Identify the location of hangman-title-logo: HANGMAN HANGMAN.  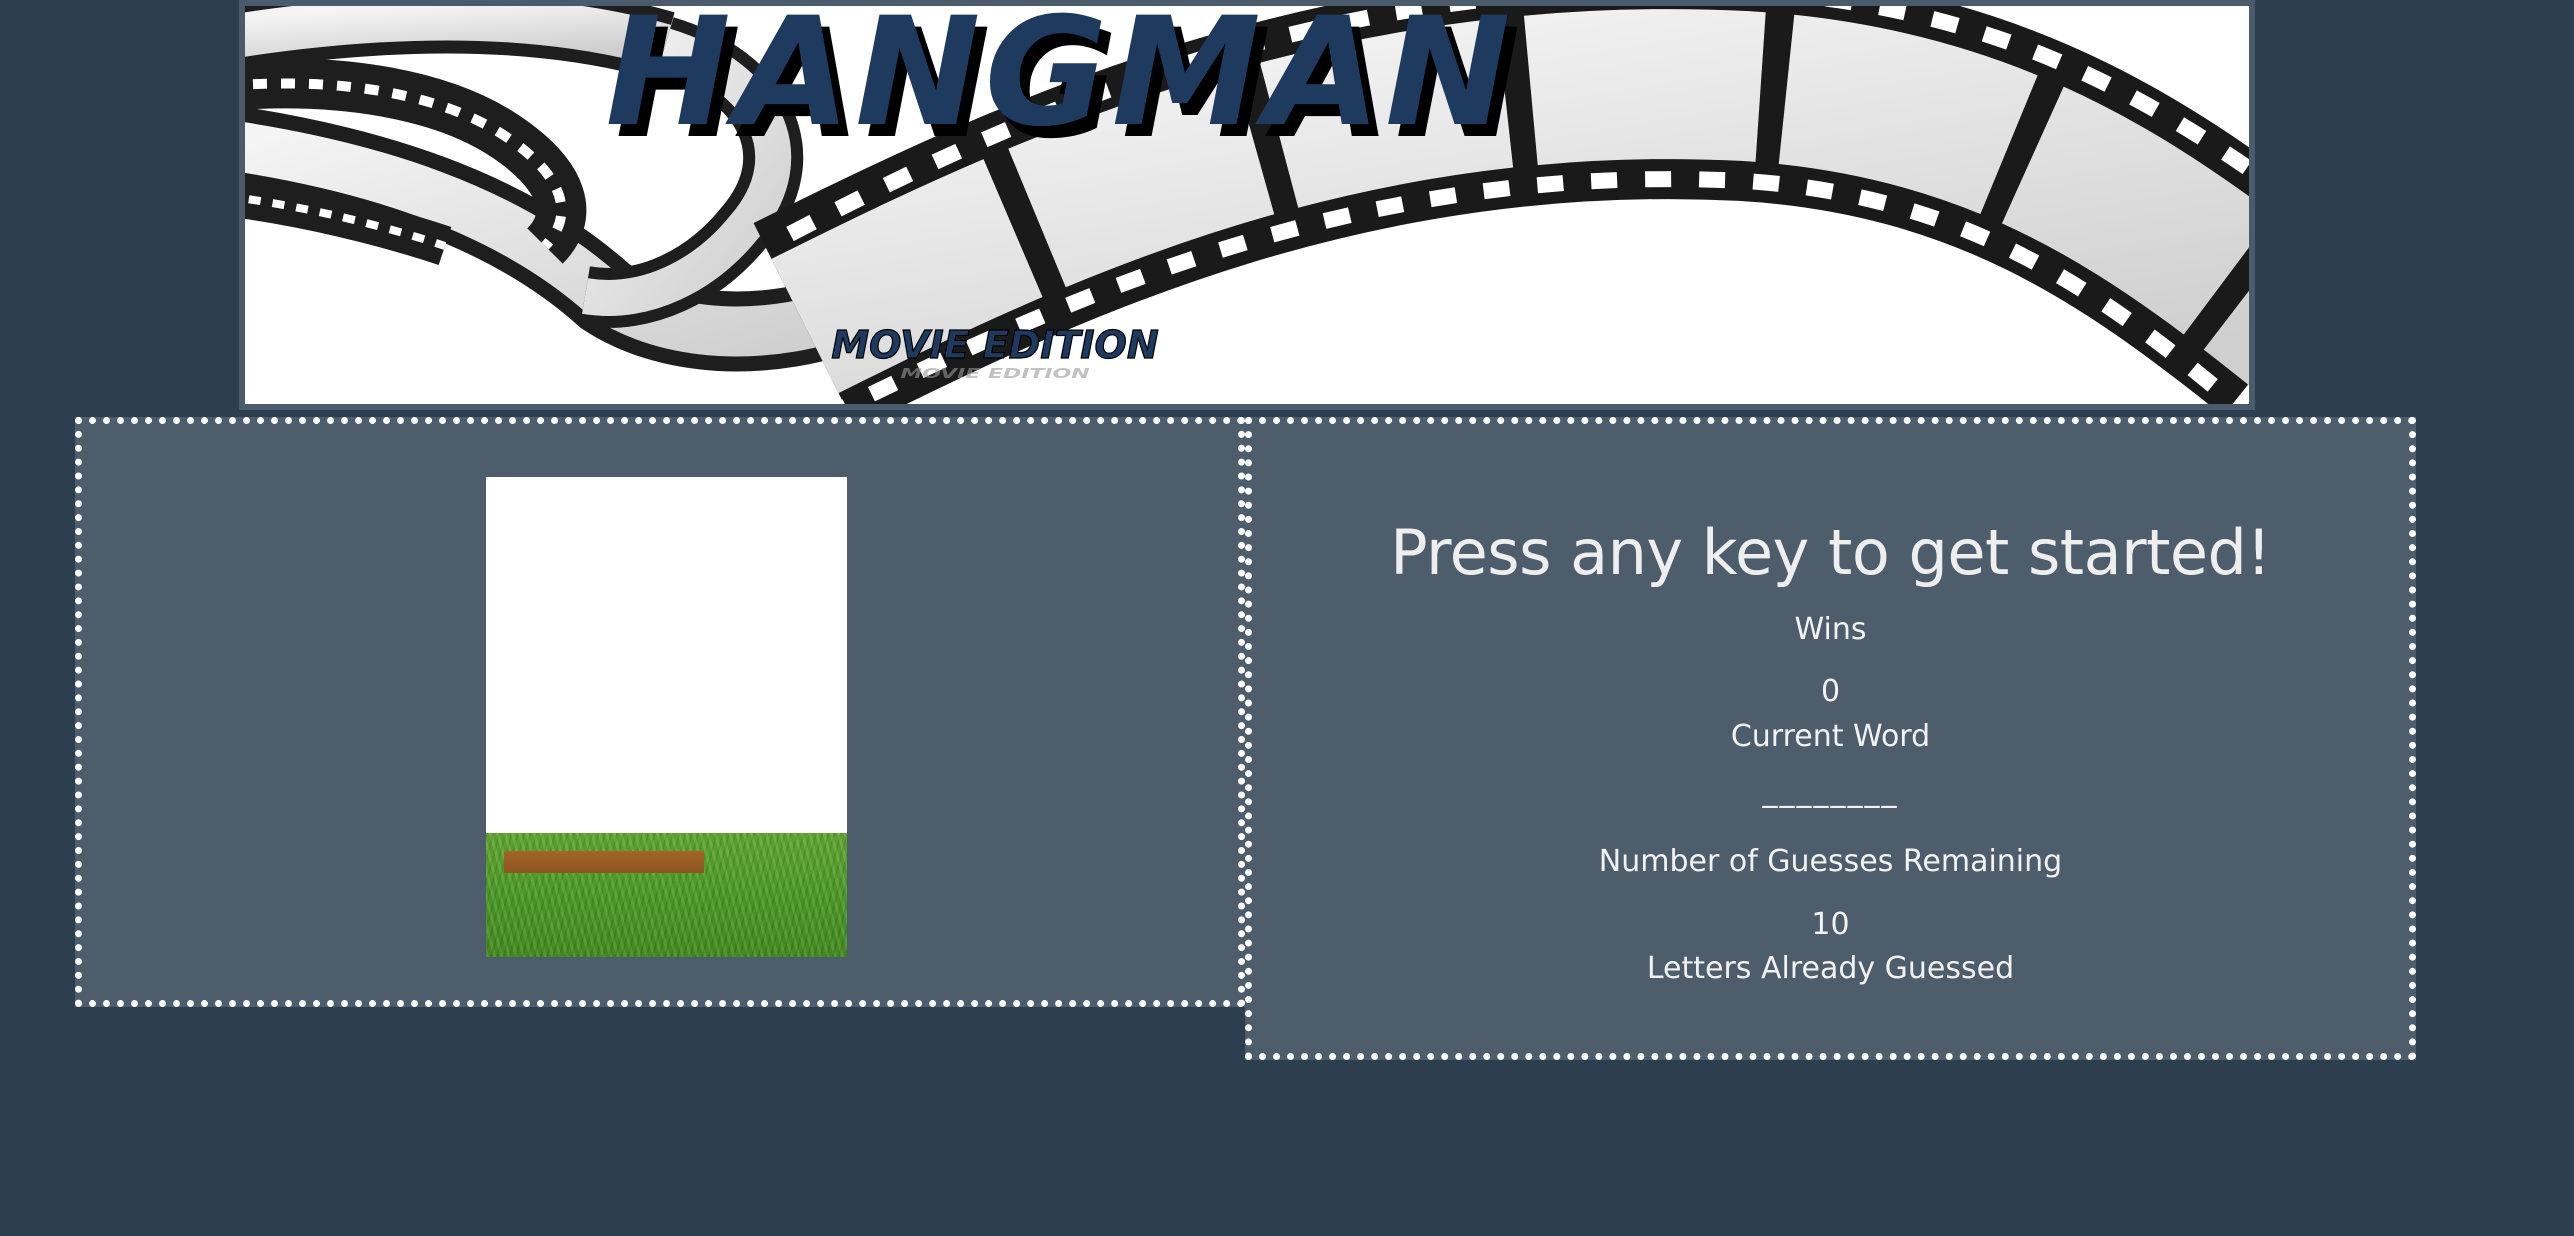
(1062, 89).